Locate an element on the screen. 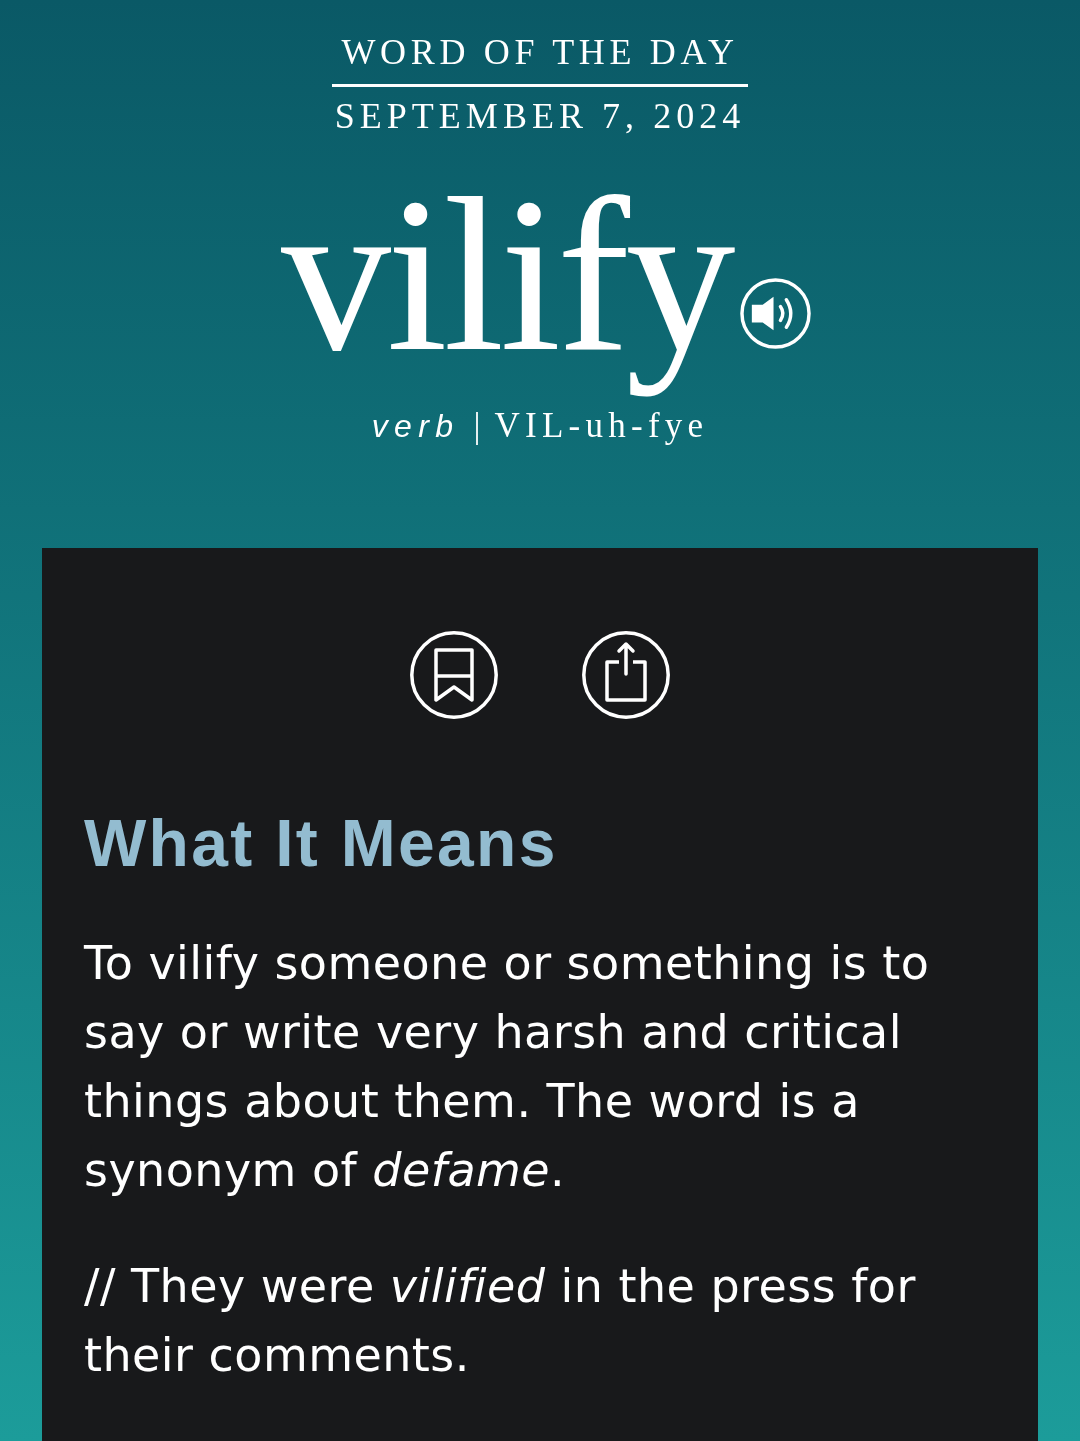  date-text: SEPTEMBER 7, 2024 is located at coordinates (540, 116).